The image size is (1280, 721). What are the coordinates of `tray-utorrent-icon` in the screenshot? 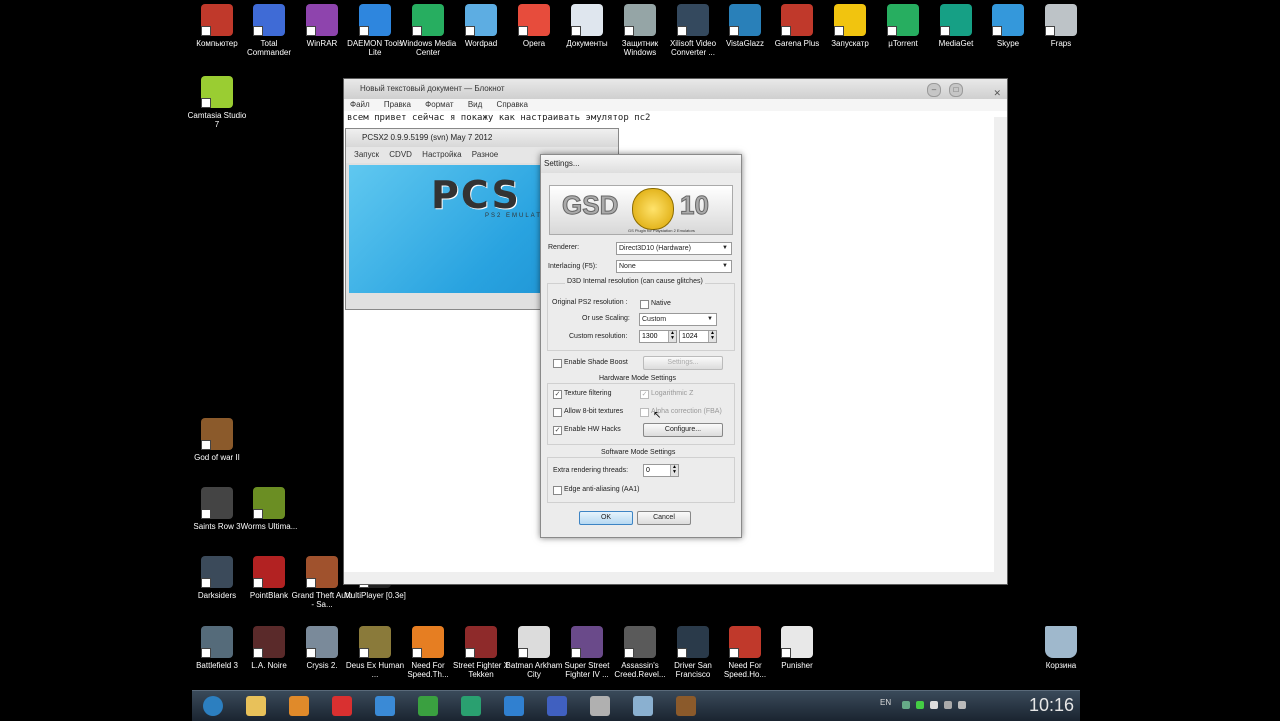 It's located at (920, 705).